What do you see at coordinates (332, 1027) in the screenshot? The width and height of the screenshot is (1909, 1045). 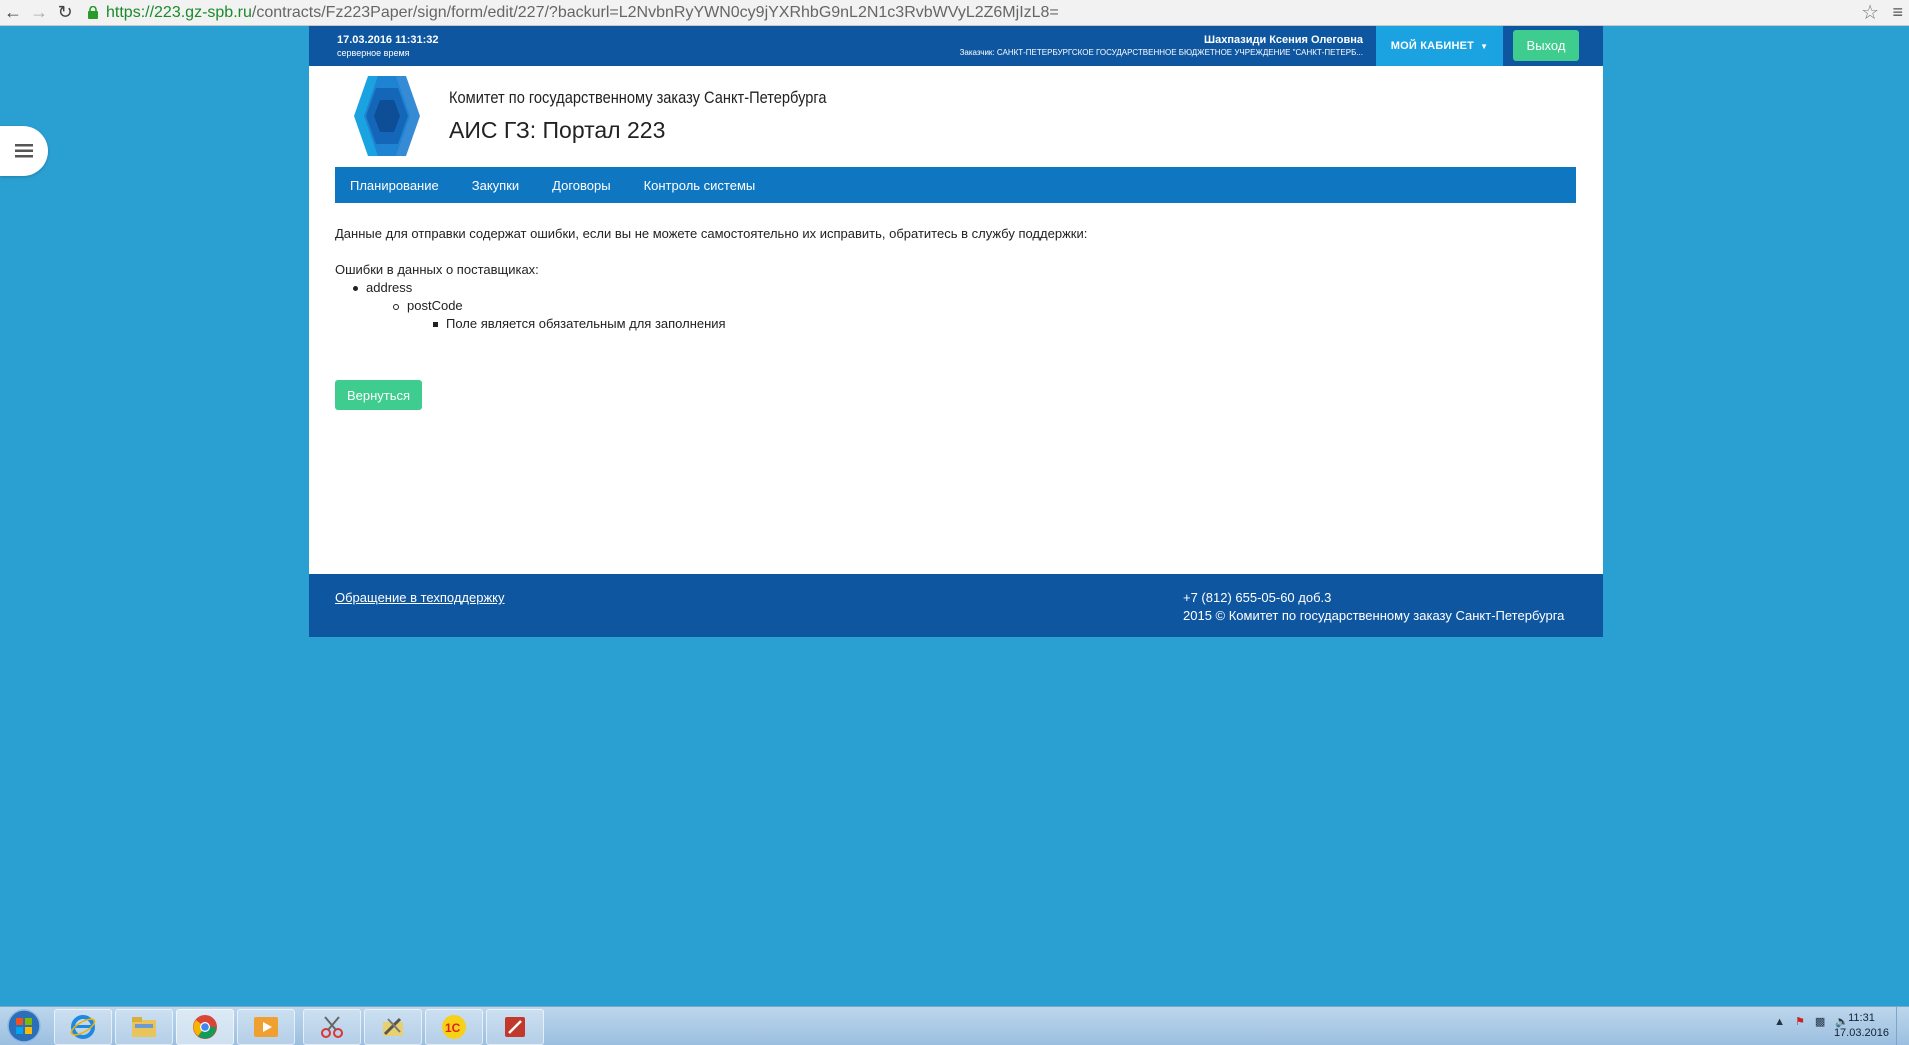 I see `taskbar-snipping-icon` at bounding box center [332, 1027].